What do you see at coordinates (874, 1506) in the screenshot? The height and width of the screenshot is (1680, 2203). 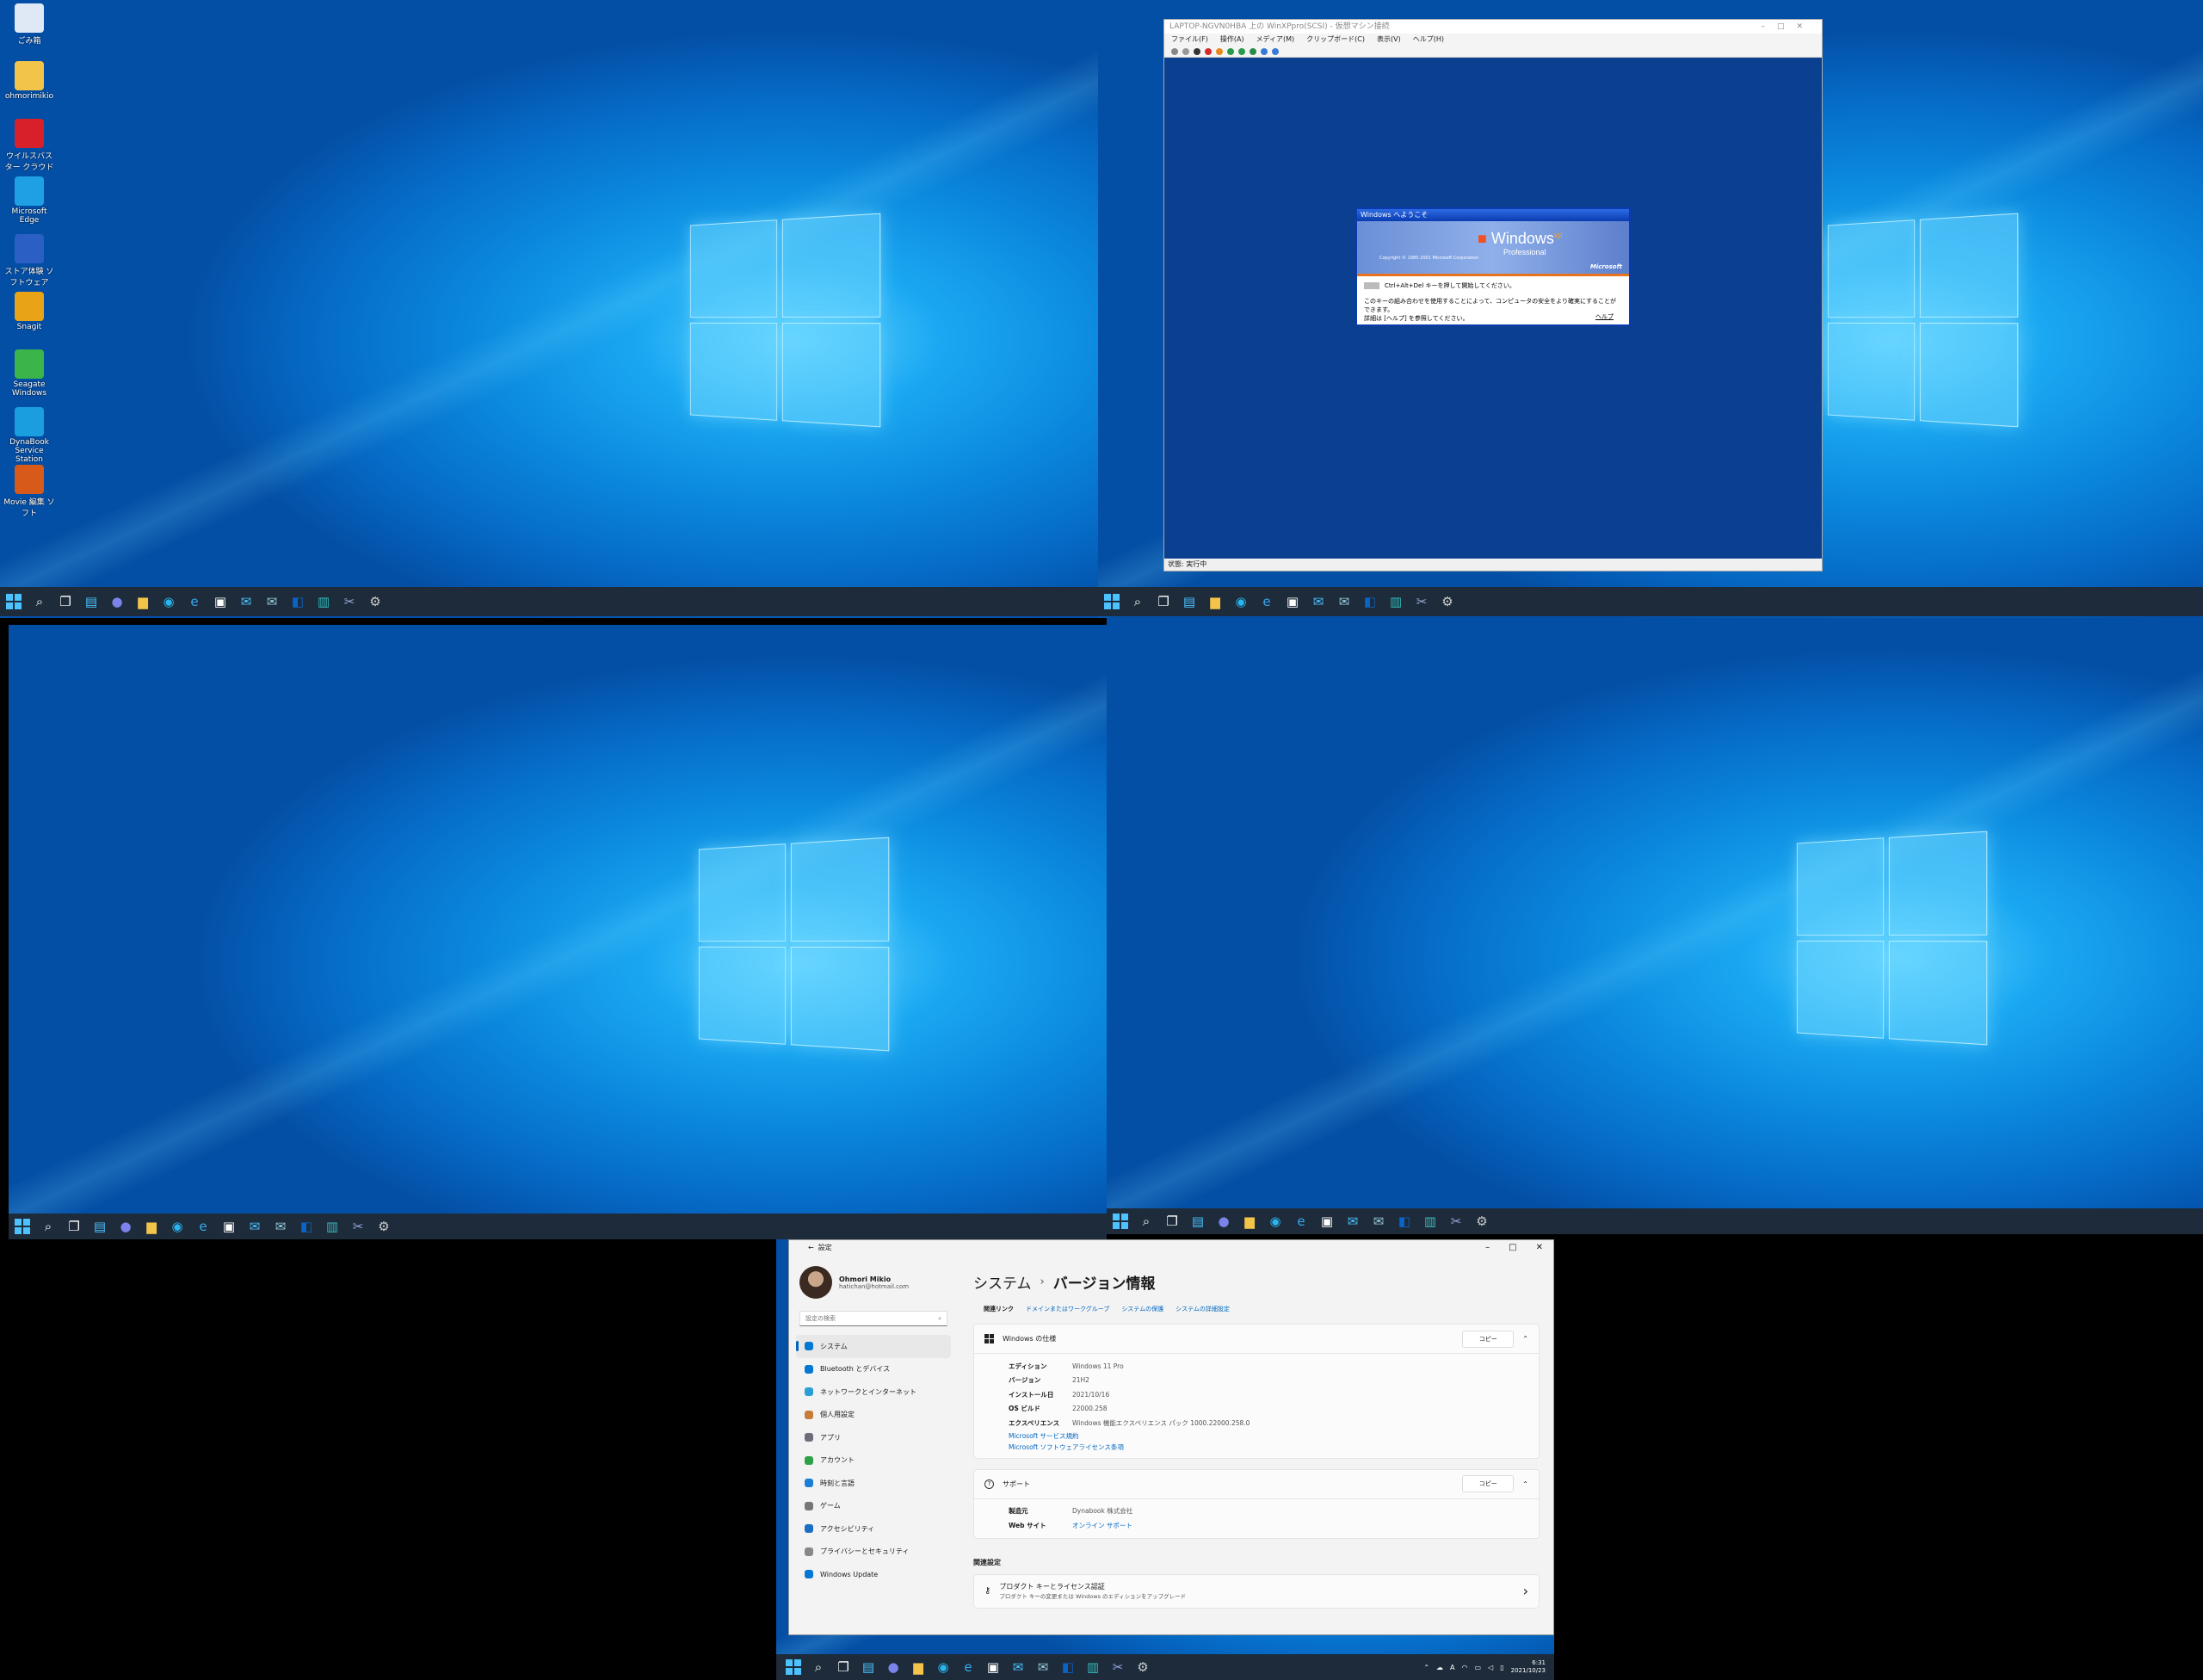 I see `sidebar-item: ゲーム` at bounding box center [874, 1506].